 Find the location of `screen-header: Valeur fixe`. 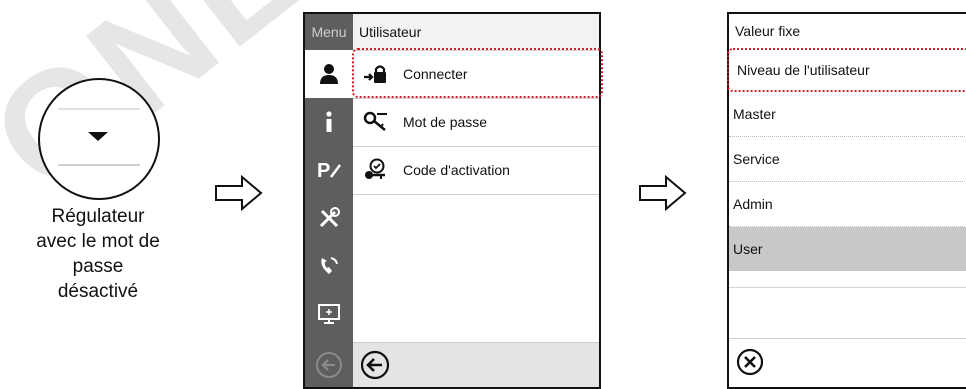

screen-header: Valeur fixe is located at coordinates (847, 31).